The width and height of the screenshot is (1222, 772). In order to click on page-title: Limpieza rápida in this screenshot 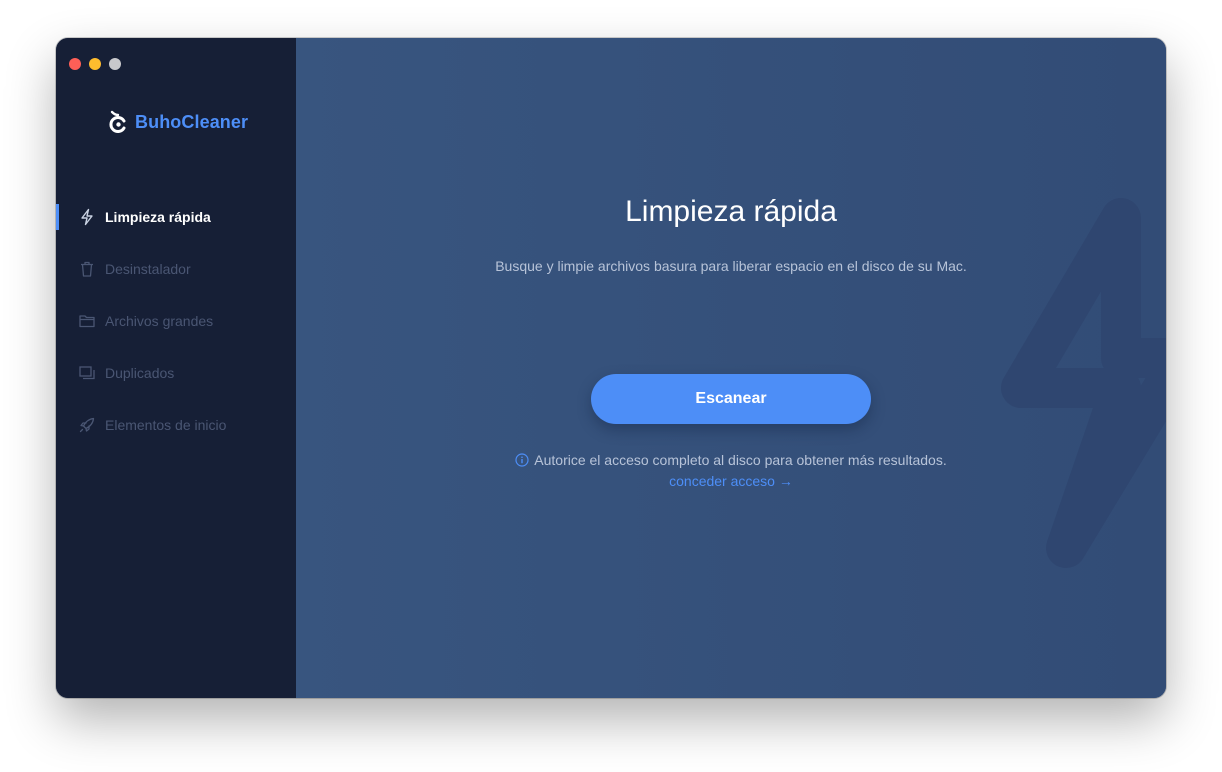, I will do `click(731, 211)`.